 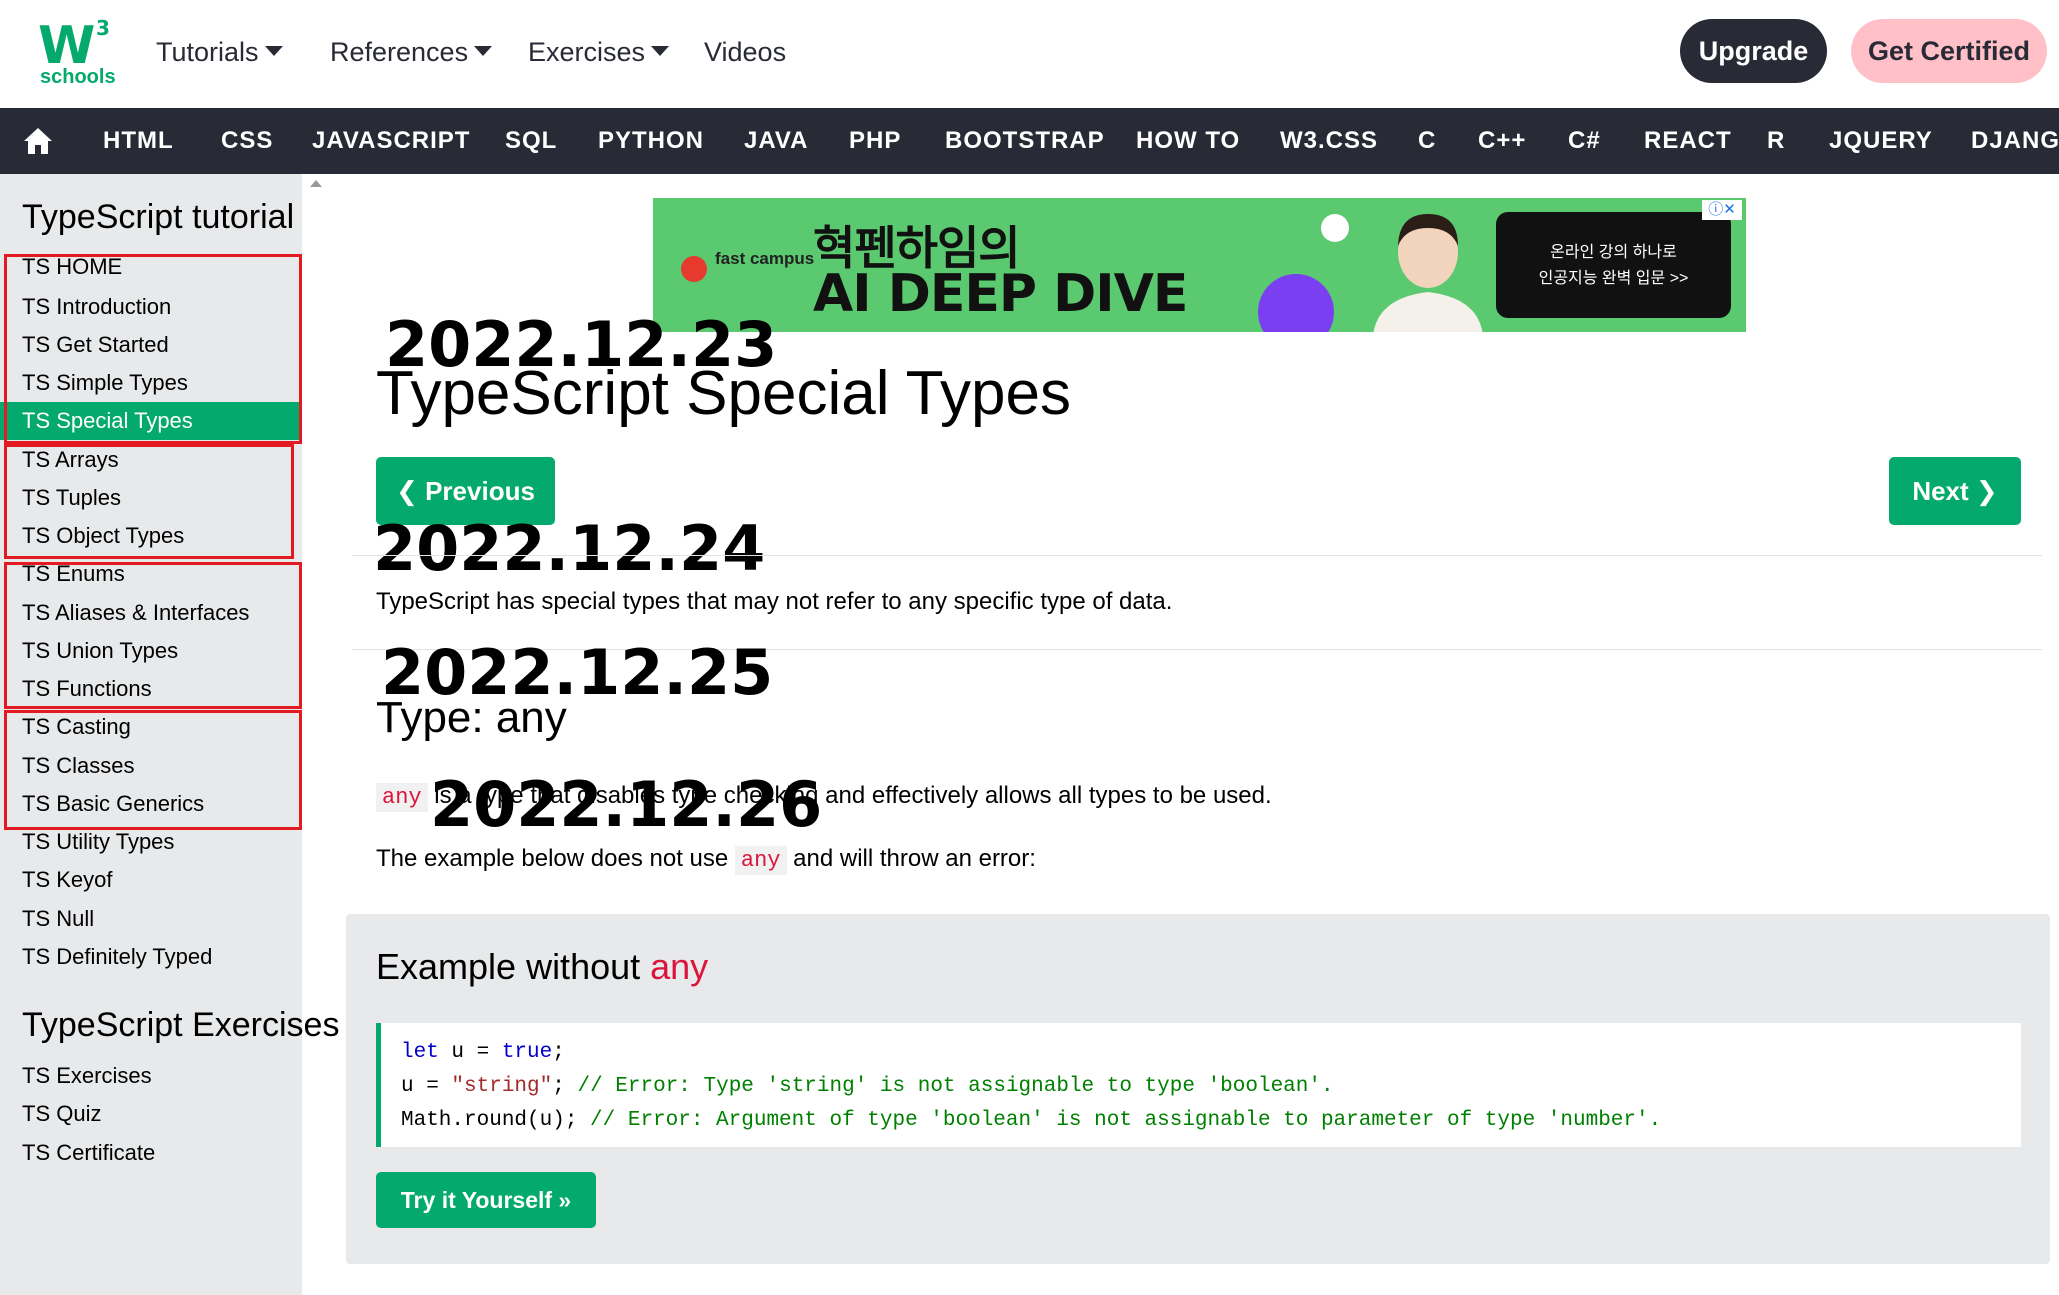 I want to click on sidebar-item-ts-special-types: TS Special Types, so click(x=151, y=421).